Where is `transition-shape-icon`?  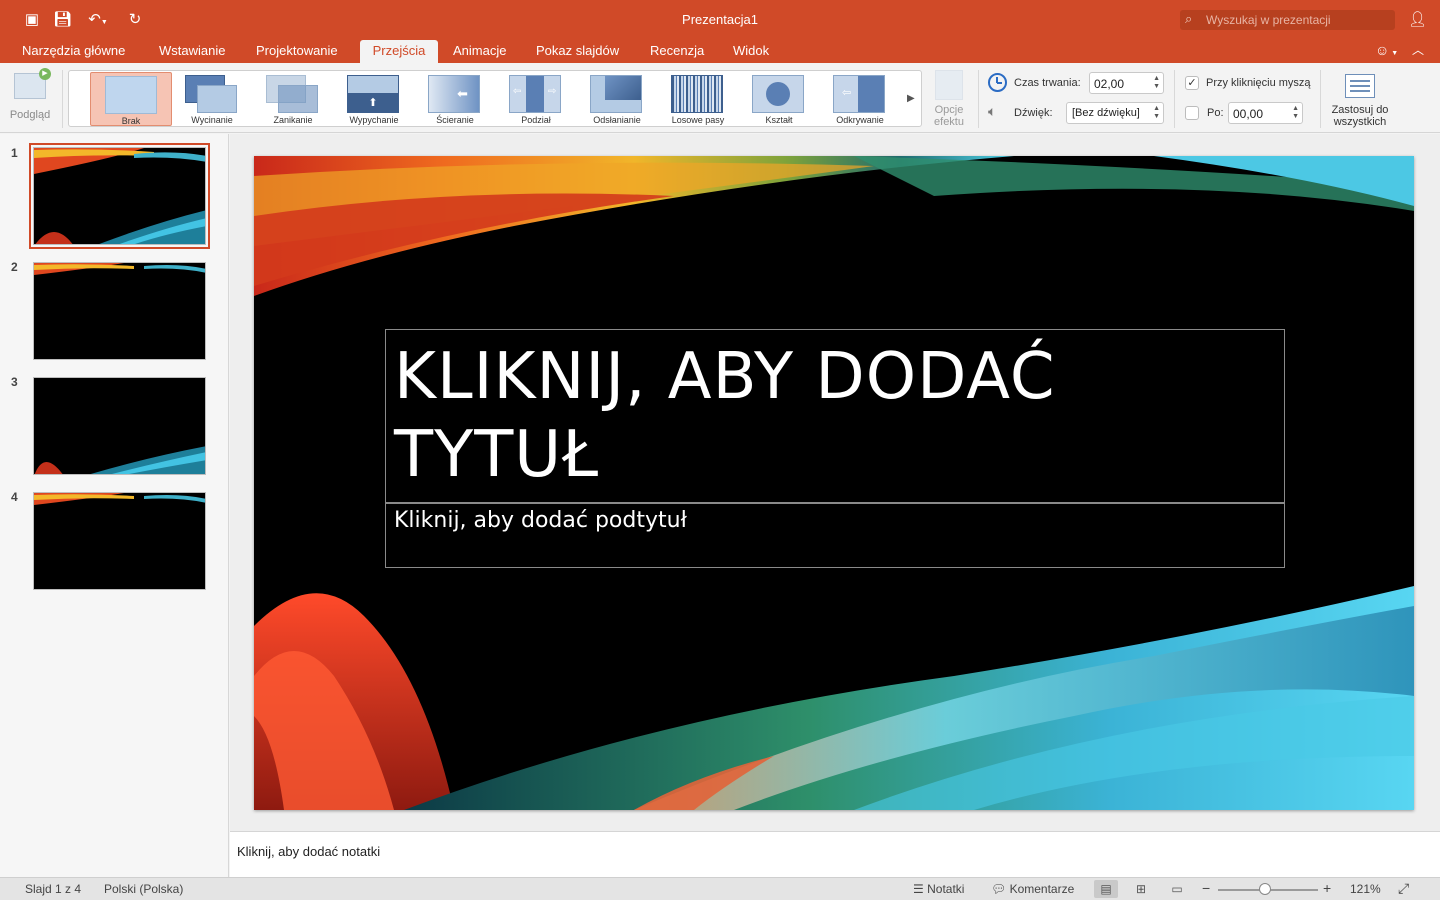 transition-shape-icon is located at coordinates (778, 94).